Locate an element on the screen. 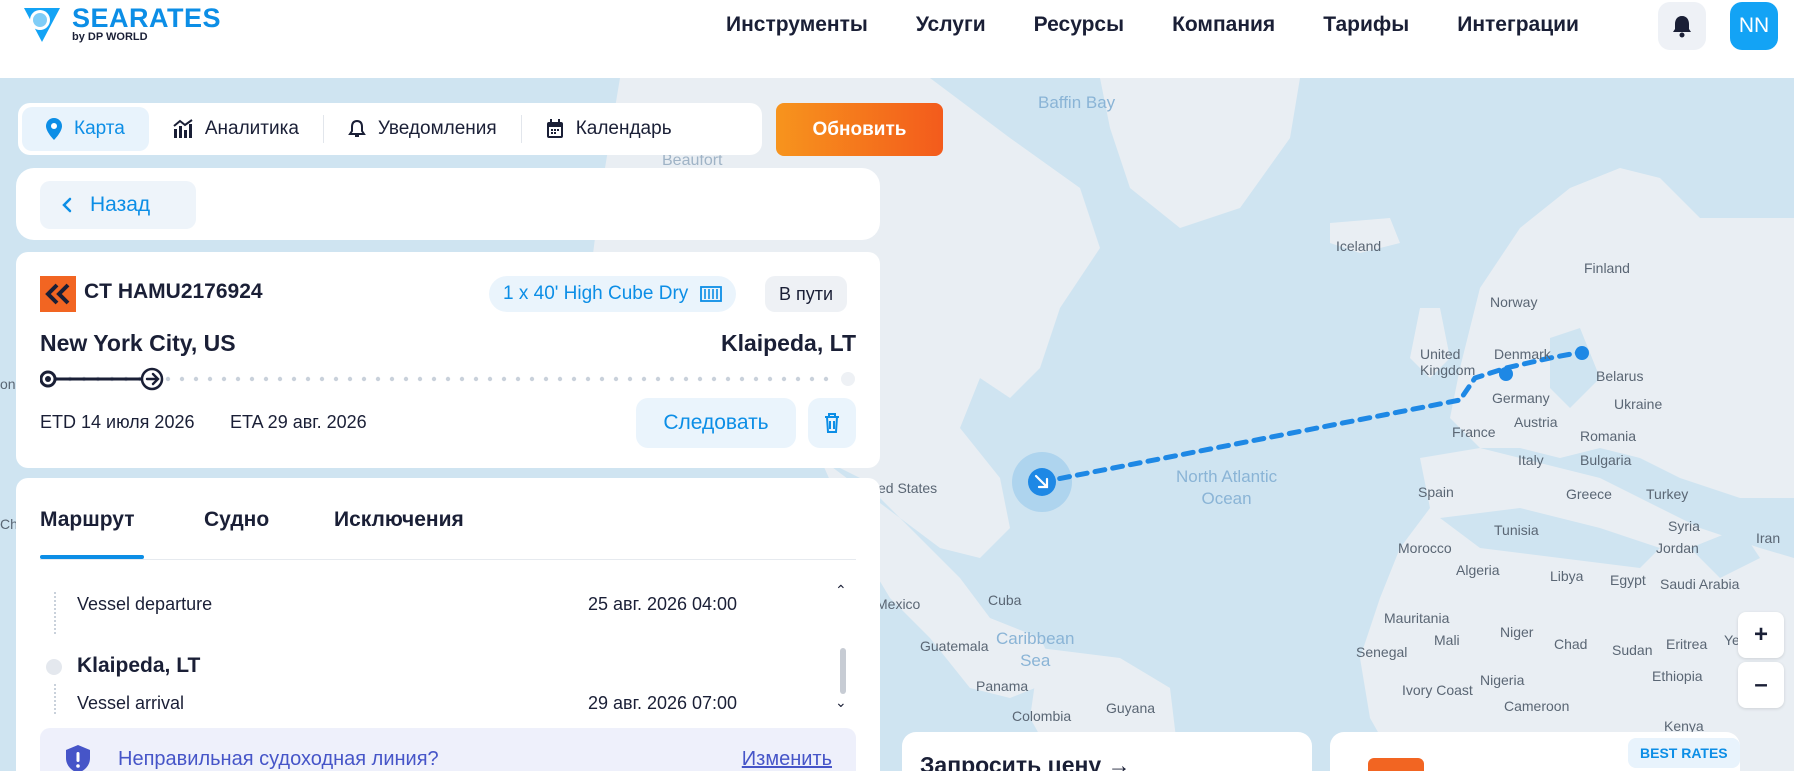 This screenshot has width=1794, height=771. origin-port: New York City, US is located at coordinates (138, 343).